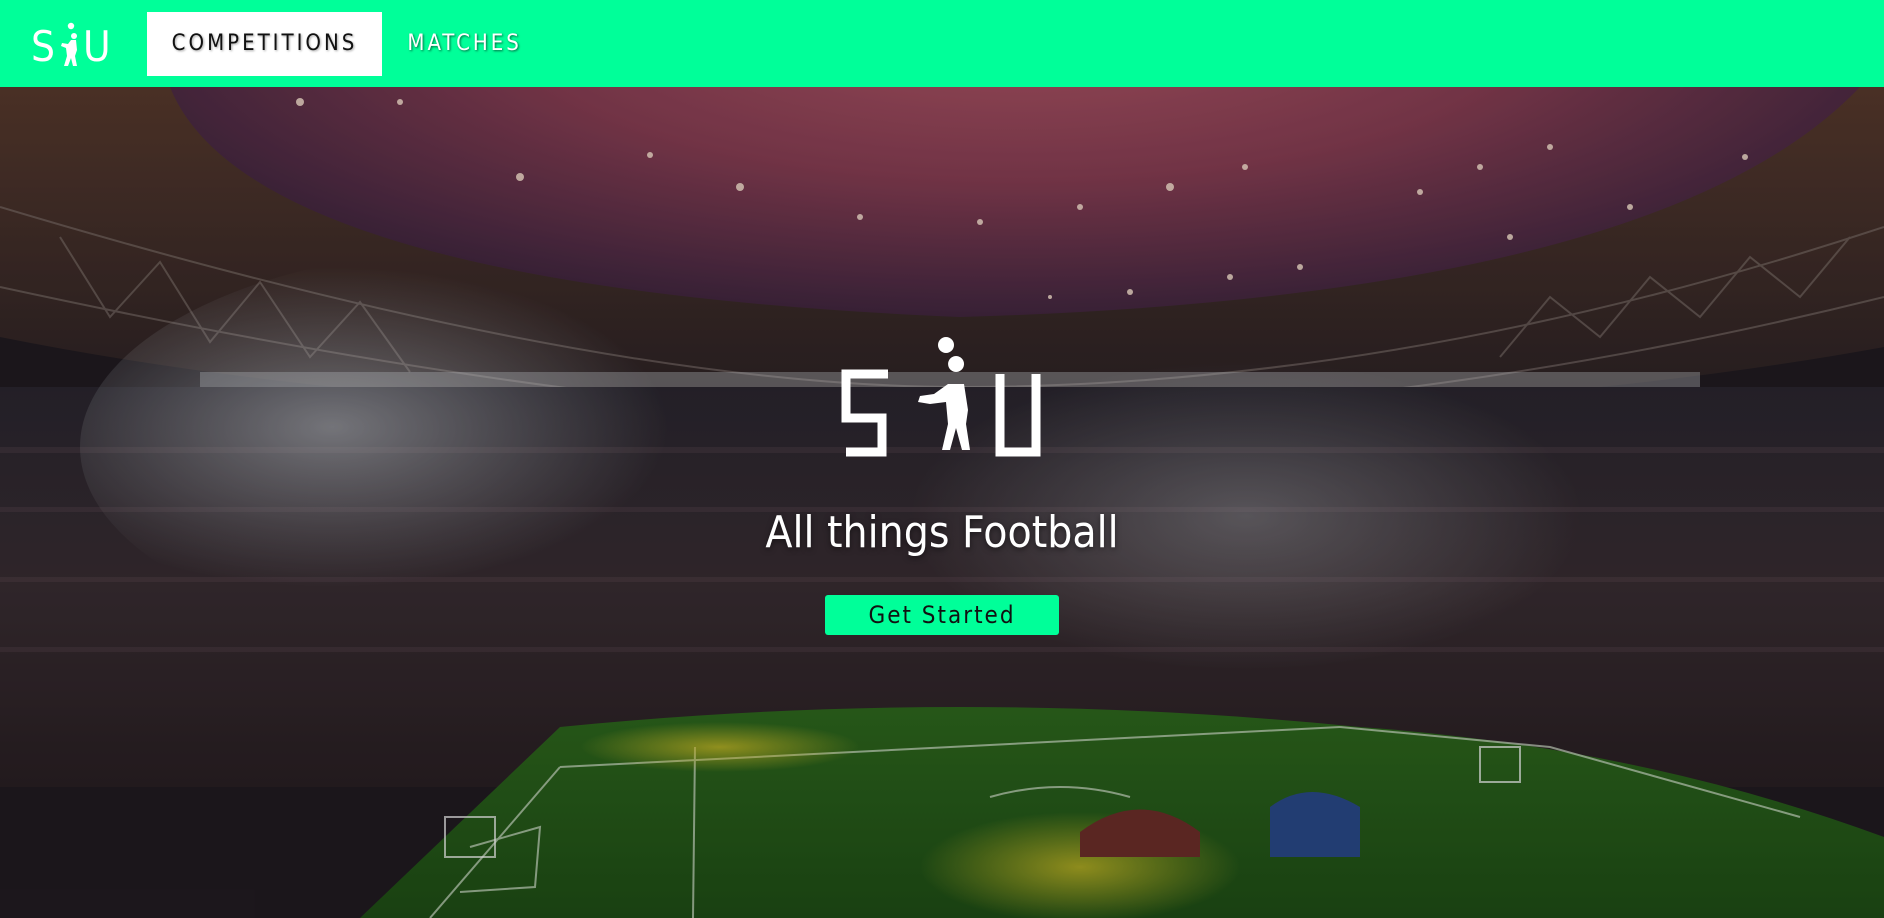  Describe the element at coordinates (264, 43) in the screenshot. I see `tab-competitions: COMPETITIONS` at that location.